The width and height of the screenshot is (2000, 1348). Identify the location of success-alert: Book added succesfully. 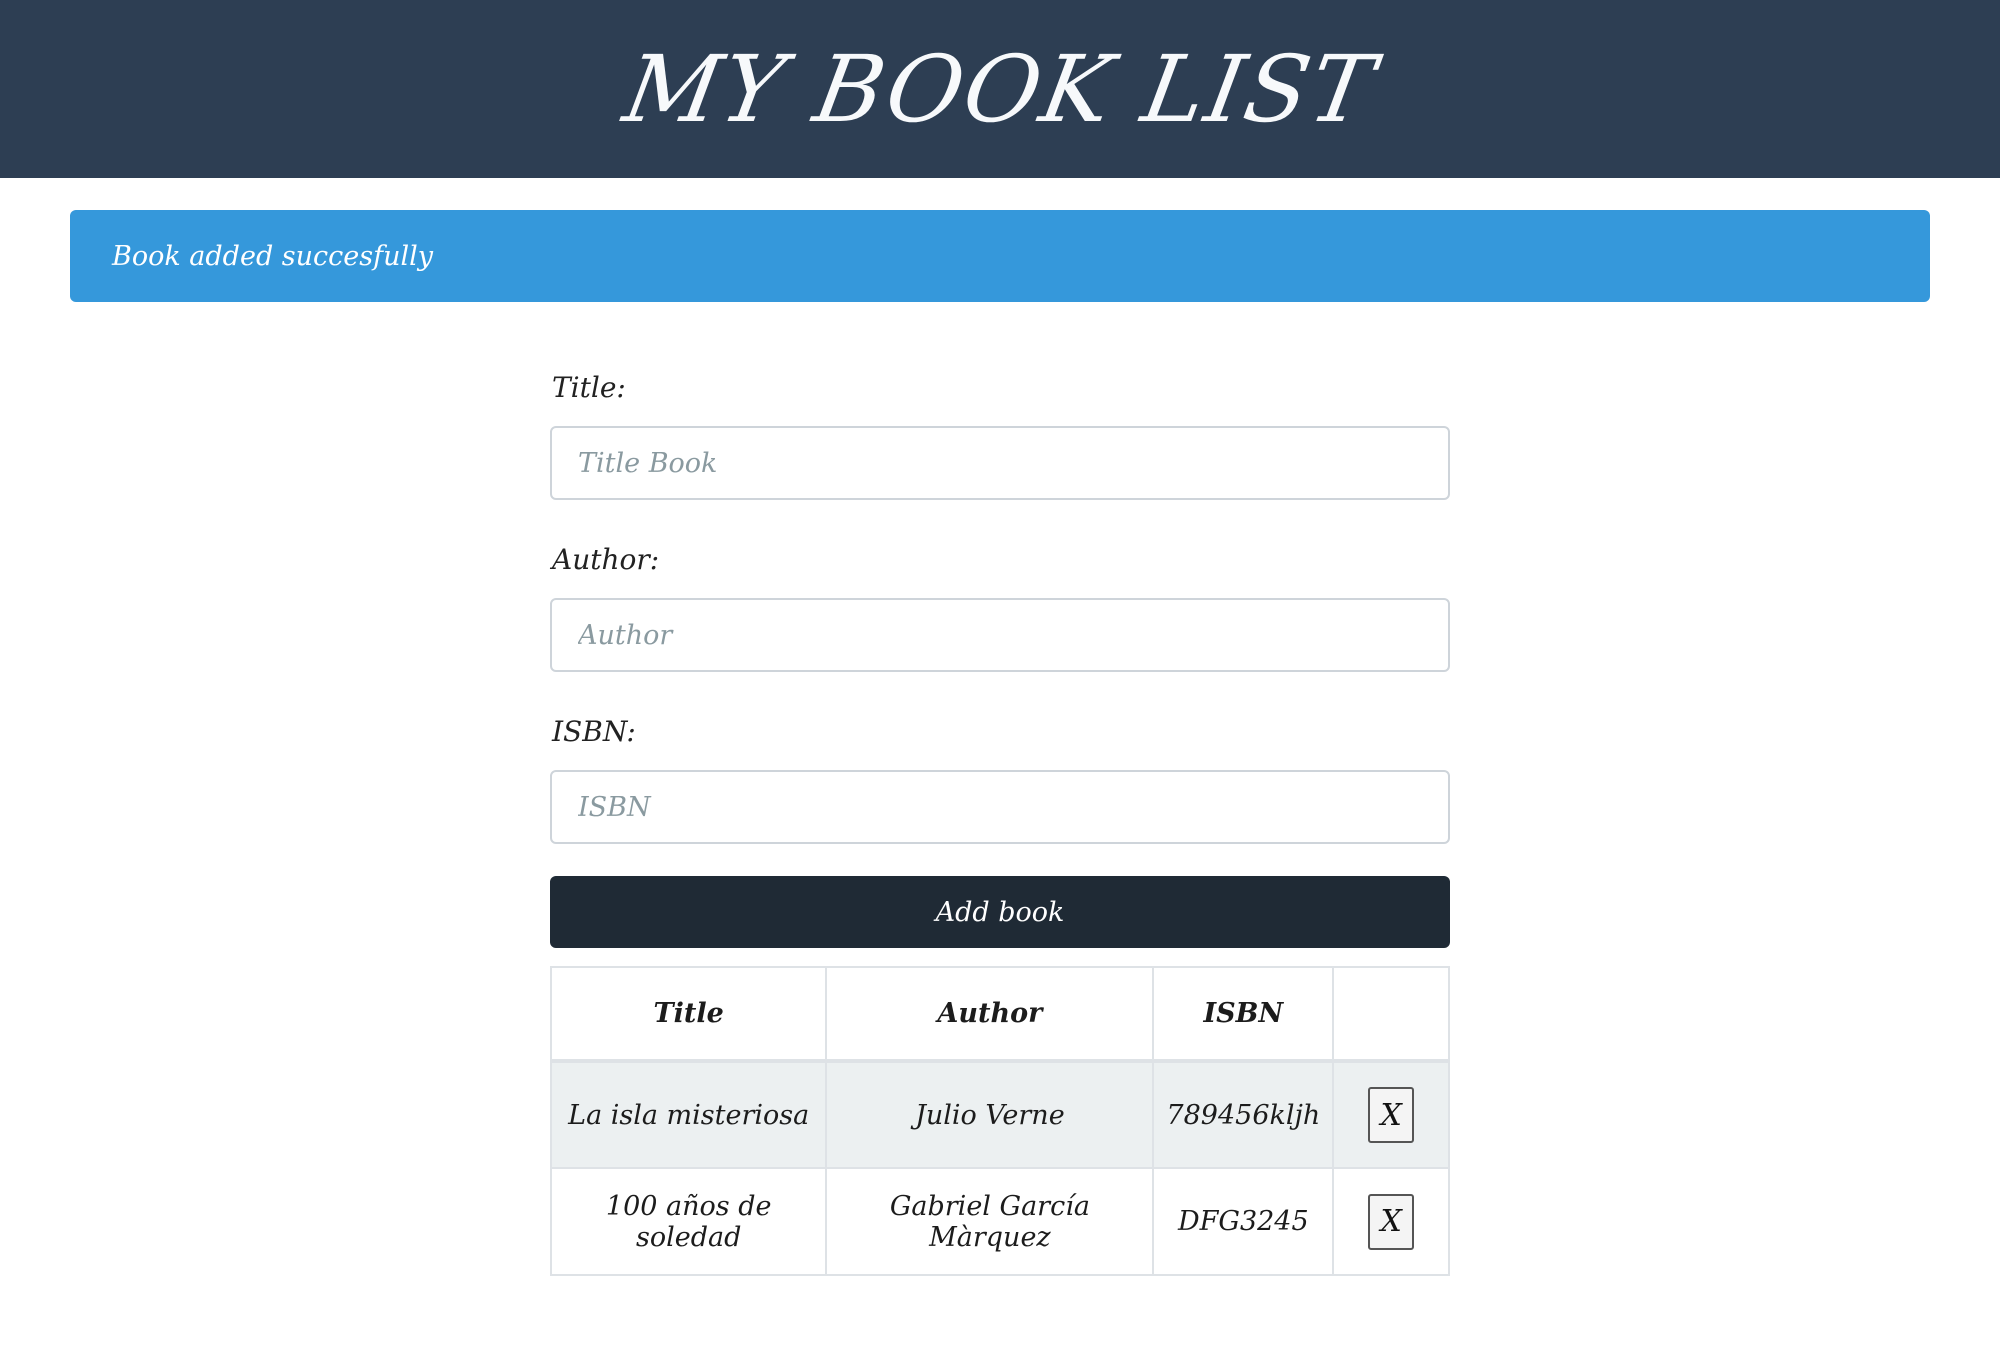
(1000, 256).